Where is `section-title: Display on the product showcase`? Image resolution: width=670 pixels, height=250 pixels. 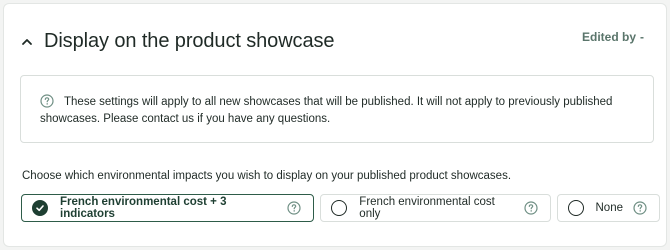 section-title: Display on the product showcase is located at coordinates (189, 41).